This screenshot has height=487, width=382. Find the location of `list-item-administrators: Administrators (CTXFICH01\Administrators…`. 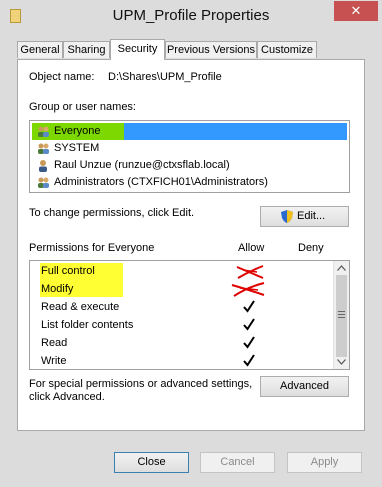

list-item-administrators: Administrators (CTXFICH01\Administrators… is located at coordinates (189, 182).